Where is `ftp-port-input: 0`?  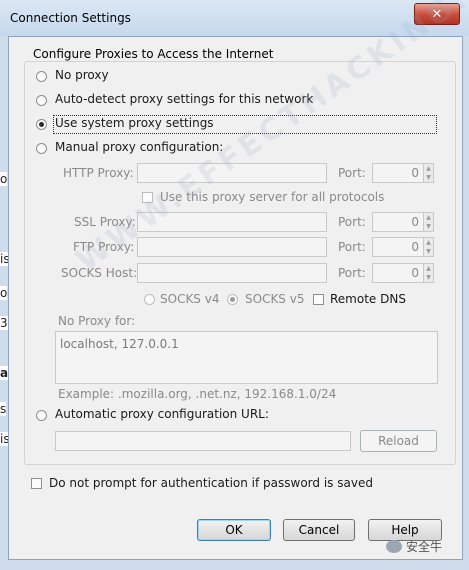
ftp-port-input: 0 is located at coordinates (398, 247).